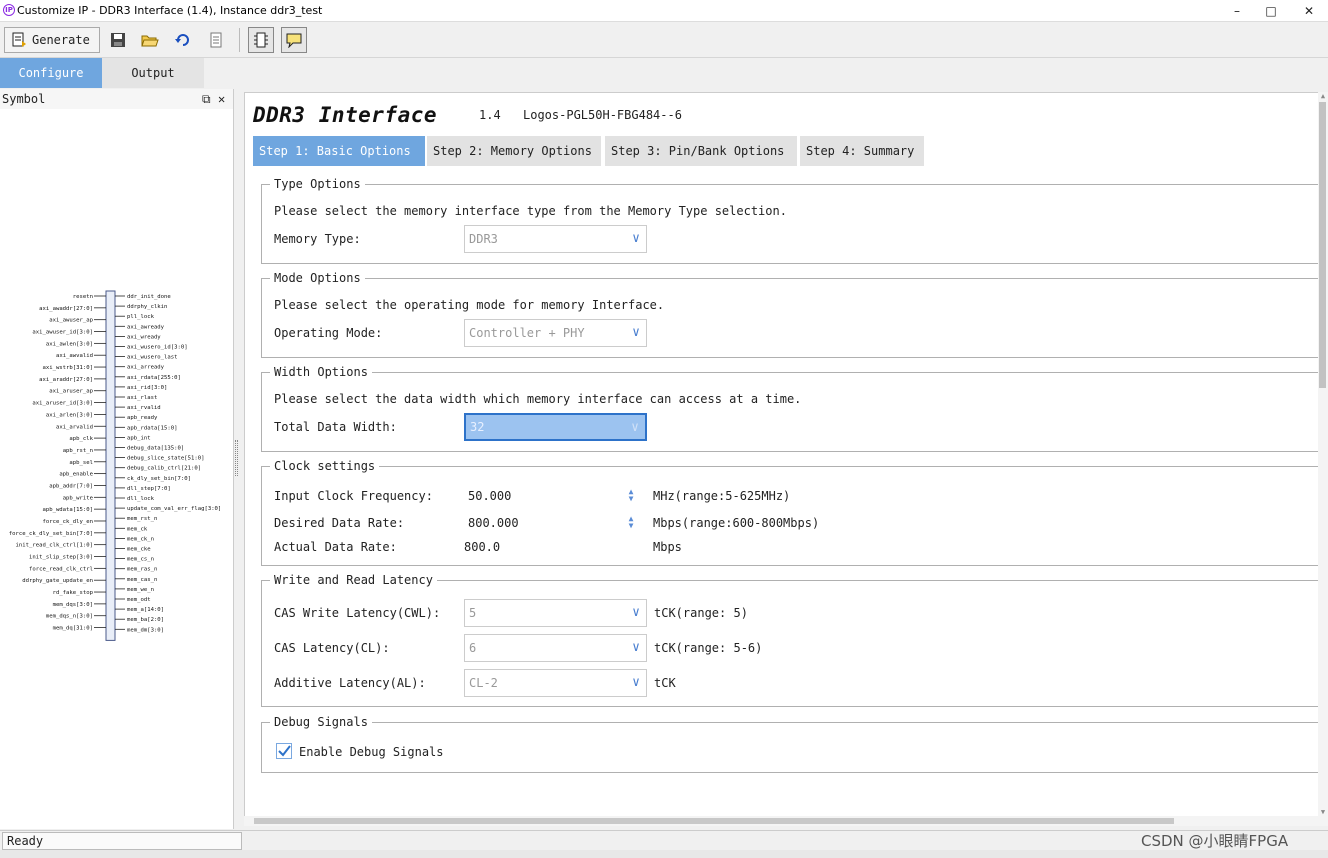 The image size is (1328, 858). I want to click on symbol-input-port: axi_aruser_ap, so click(71, 392).